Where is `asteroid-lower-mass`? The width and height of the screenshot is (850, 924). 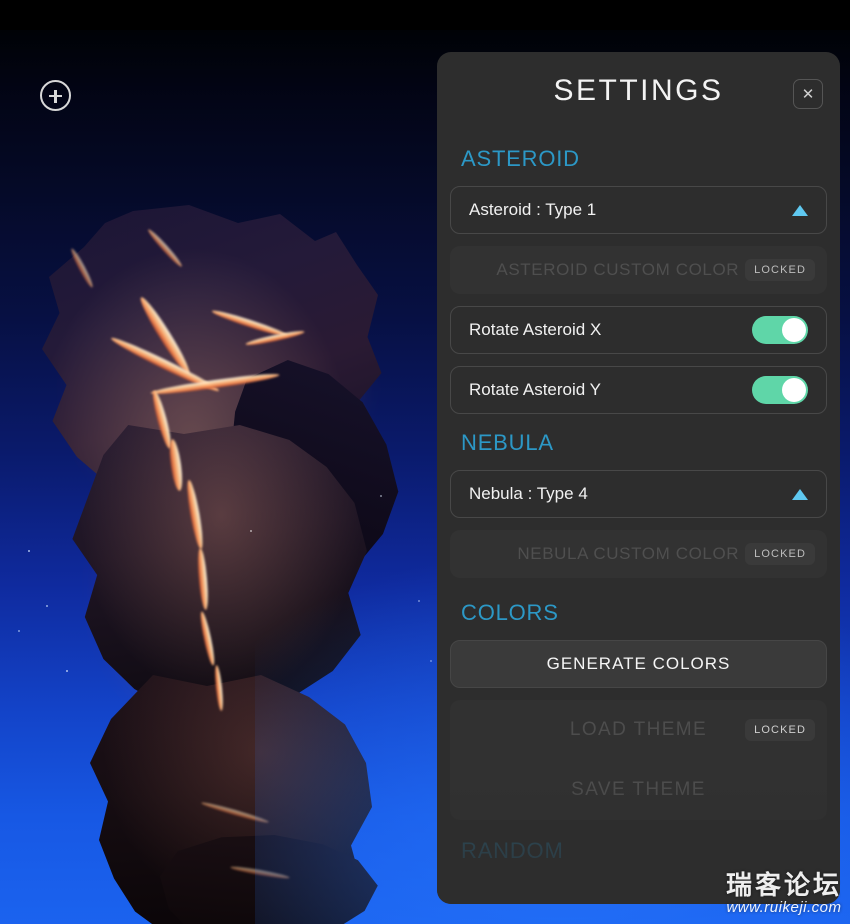 asteroid-lower-mass is located at coordinates (231, 799).